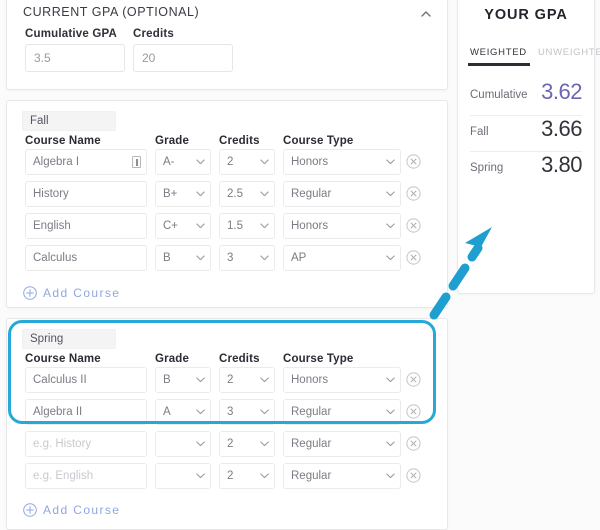  What do you see at coordinates (86, 194) in the screenshot?
I see `course-name-input: History` at bounding box center [86, 194].